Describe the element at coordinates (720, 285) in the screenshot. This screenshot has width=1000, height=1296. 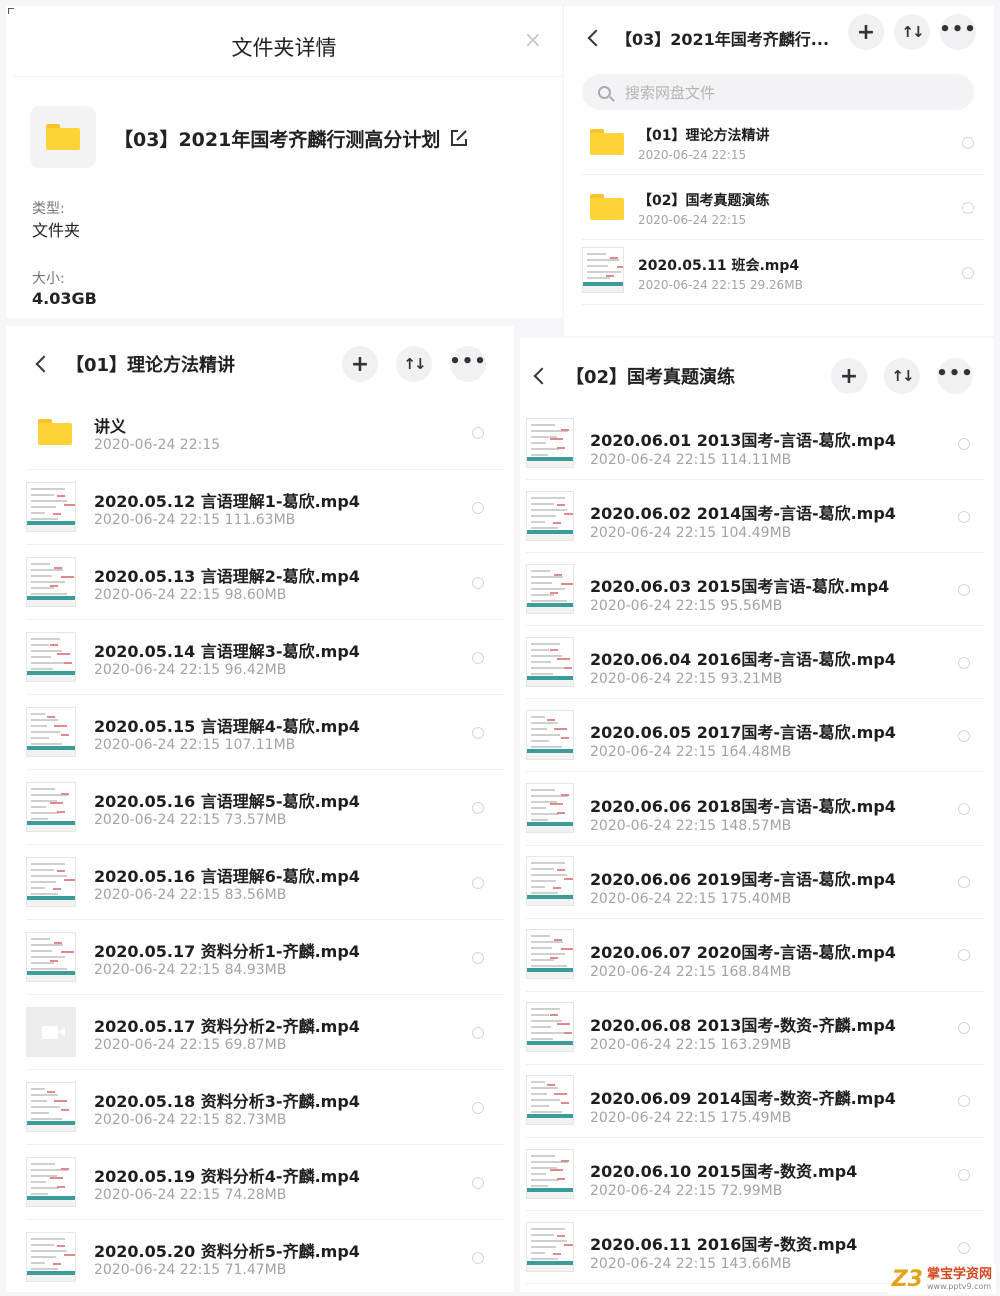
I see `file-meta: 2020-06-24 22:15 29.26MB` at that location.